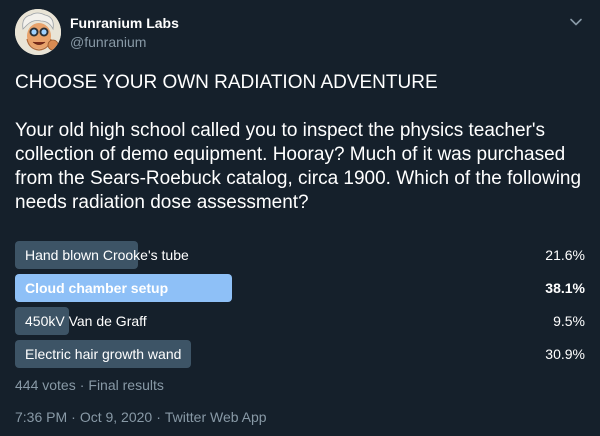 This screenshot has width=600, height=436. I want to click on tweet-source-link: Twitter Web App, so click(216, 417).